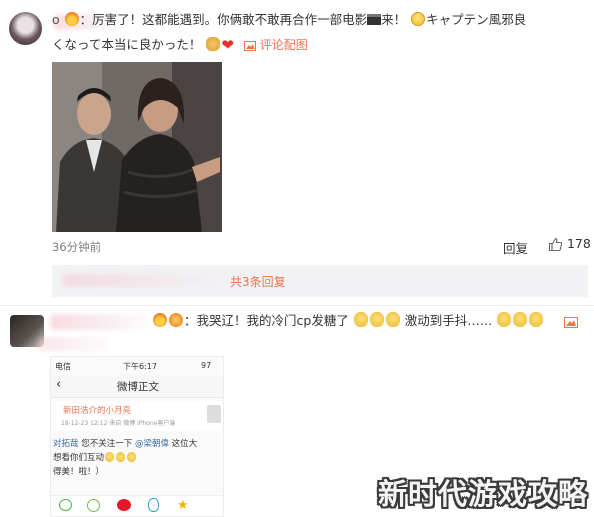 This screenshot has width=594, height=517. I want to click on comment-pic-icon, so click(571, 322).